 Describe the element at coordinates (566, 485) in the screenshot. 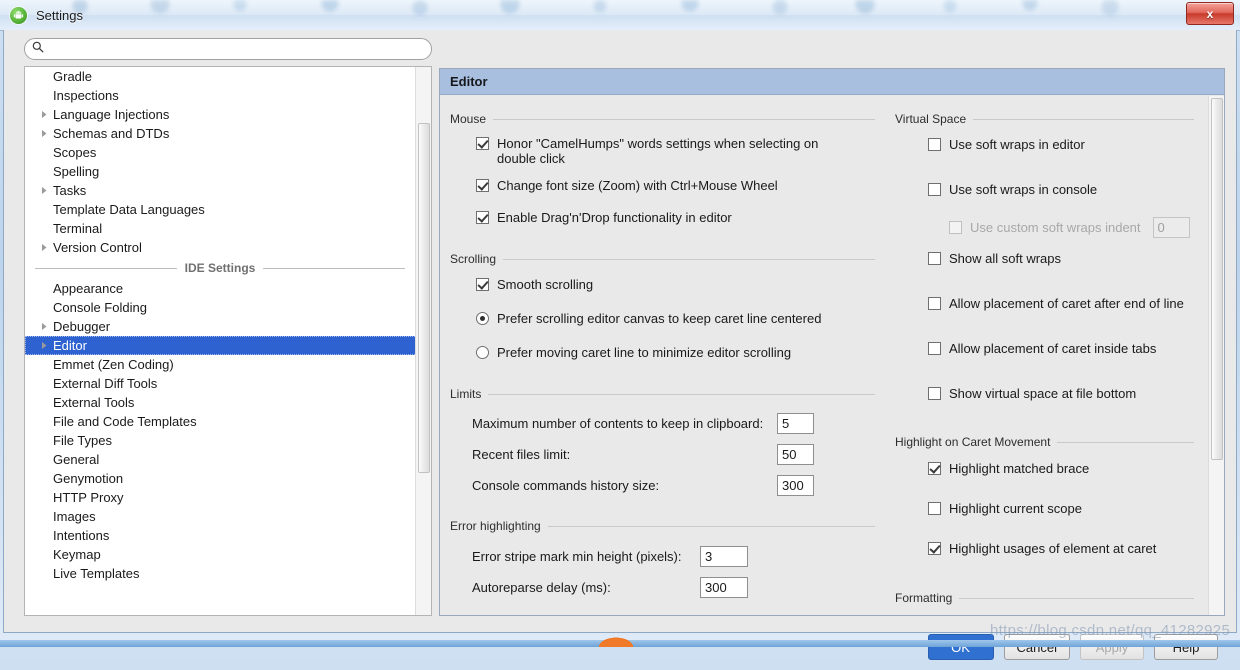

I see `label-console-history-size: Console commands history size:` at that location.